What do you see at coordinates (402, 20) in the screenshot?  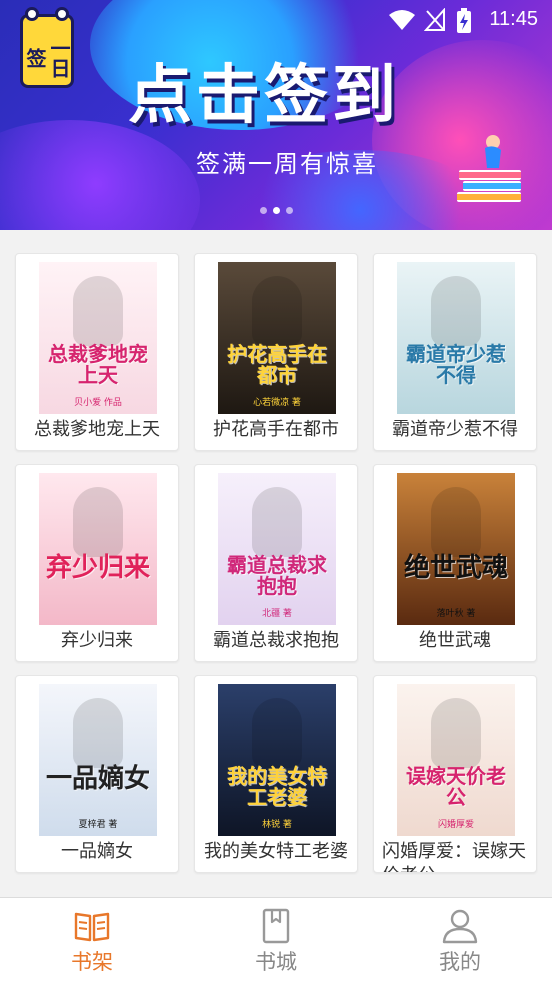 I see `wifi-icon` at bounding box center [402, 20].